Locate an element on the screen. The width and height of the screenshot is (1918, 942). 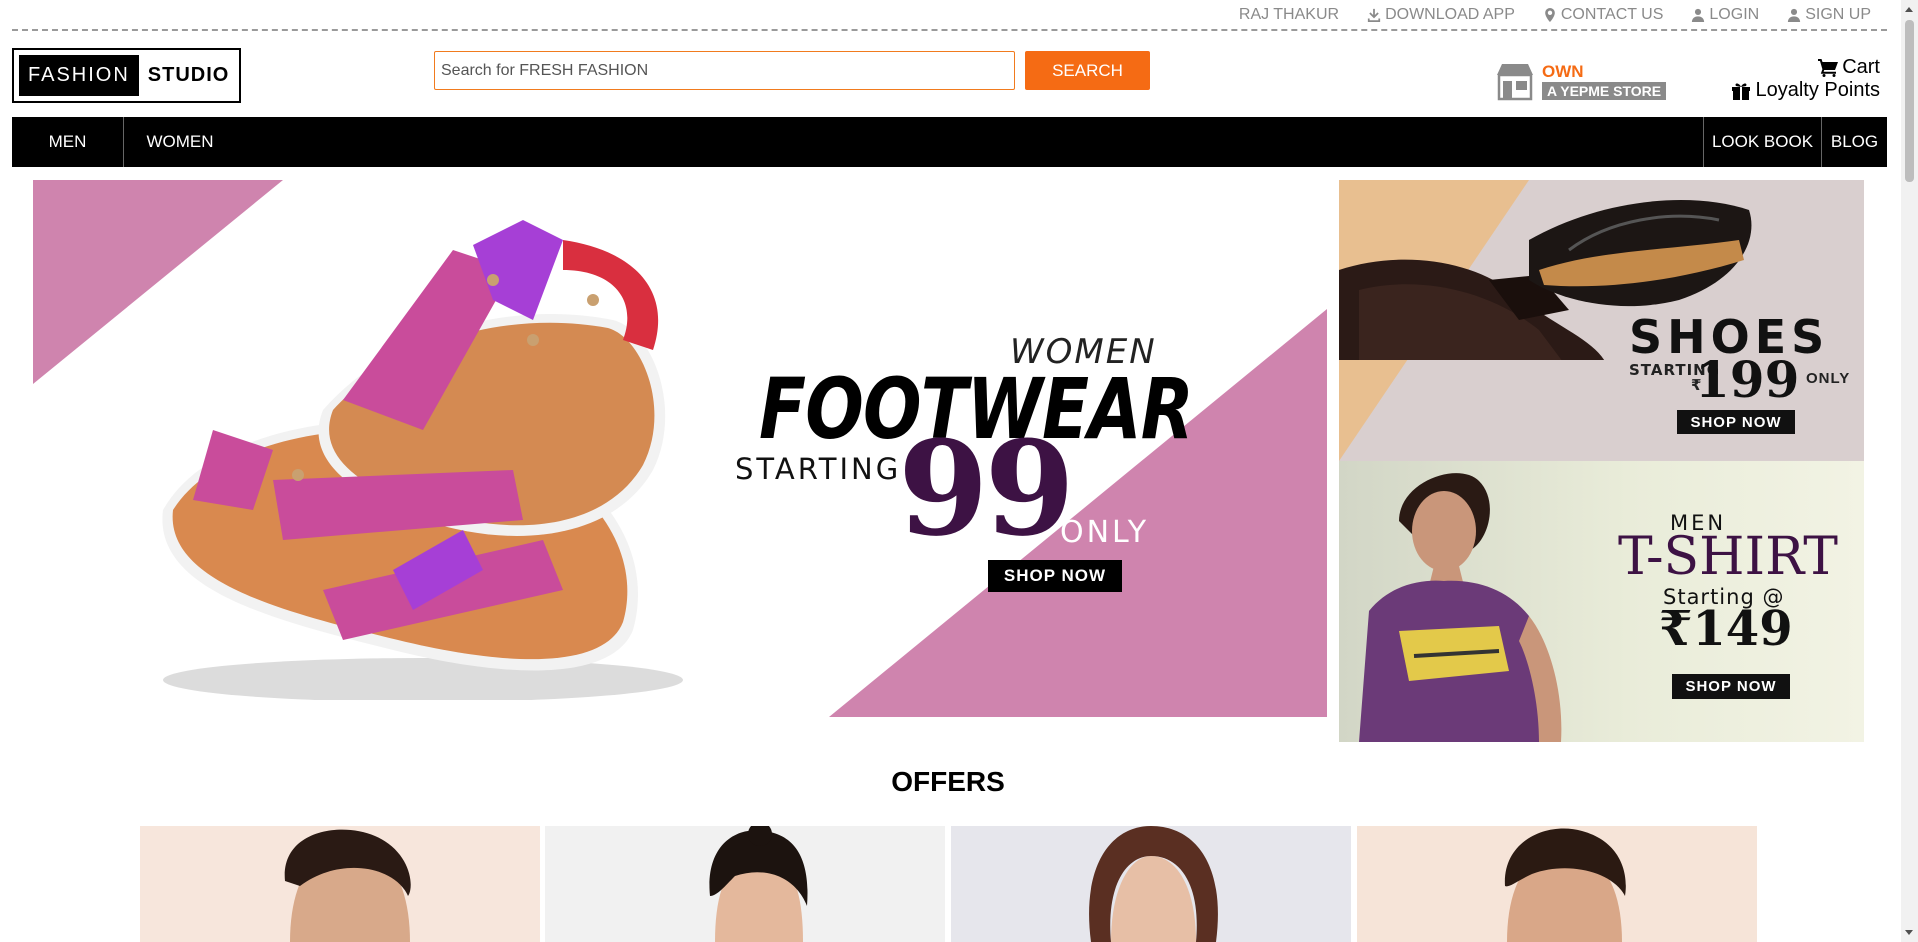
download-app-label: DOWNLOAD APP is located at coordinates (1450, 14).